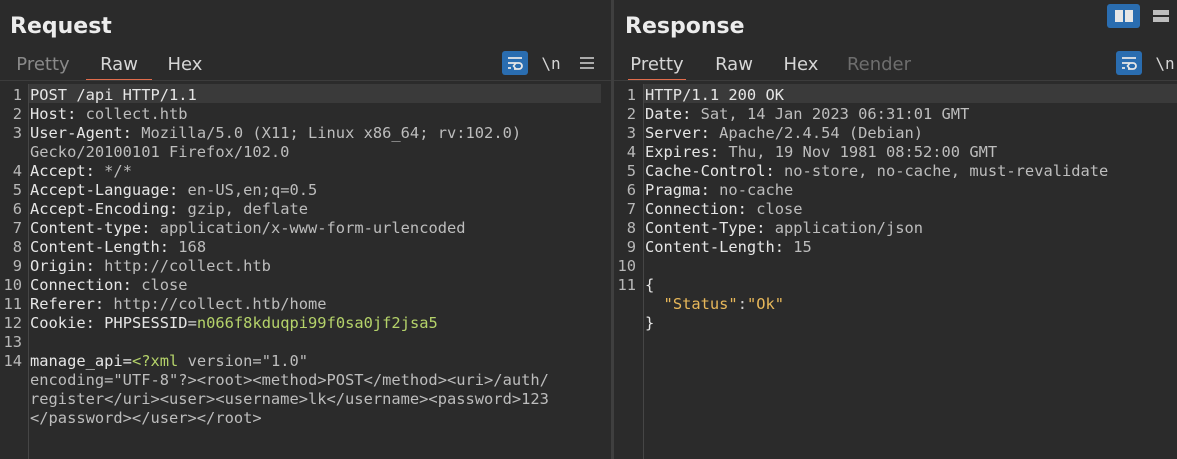 The image size is (1177, 459). I want to click on request-tab-pretty: Pretty, so click(43, 65).